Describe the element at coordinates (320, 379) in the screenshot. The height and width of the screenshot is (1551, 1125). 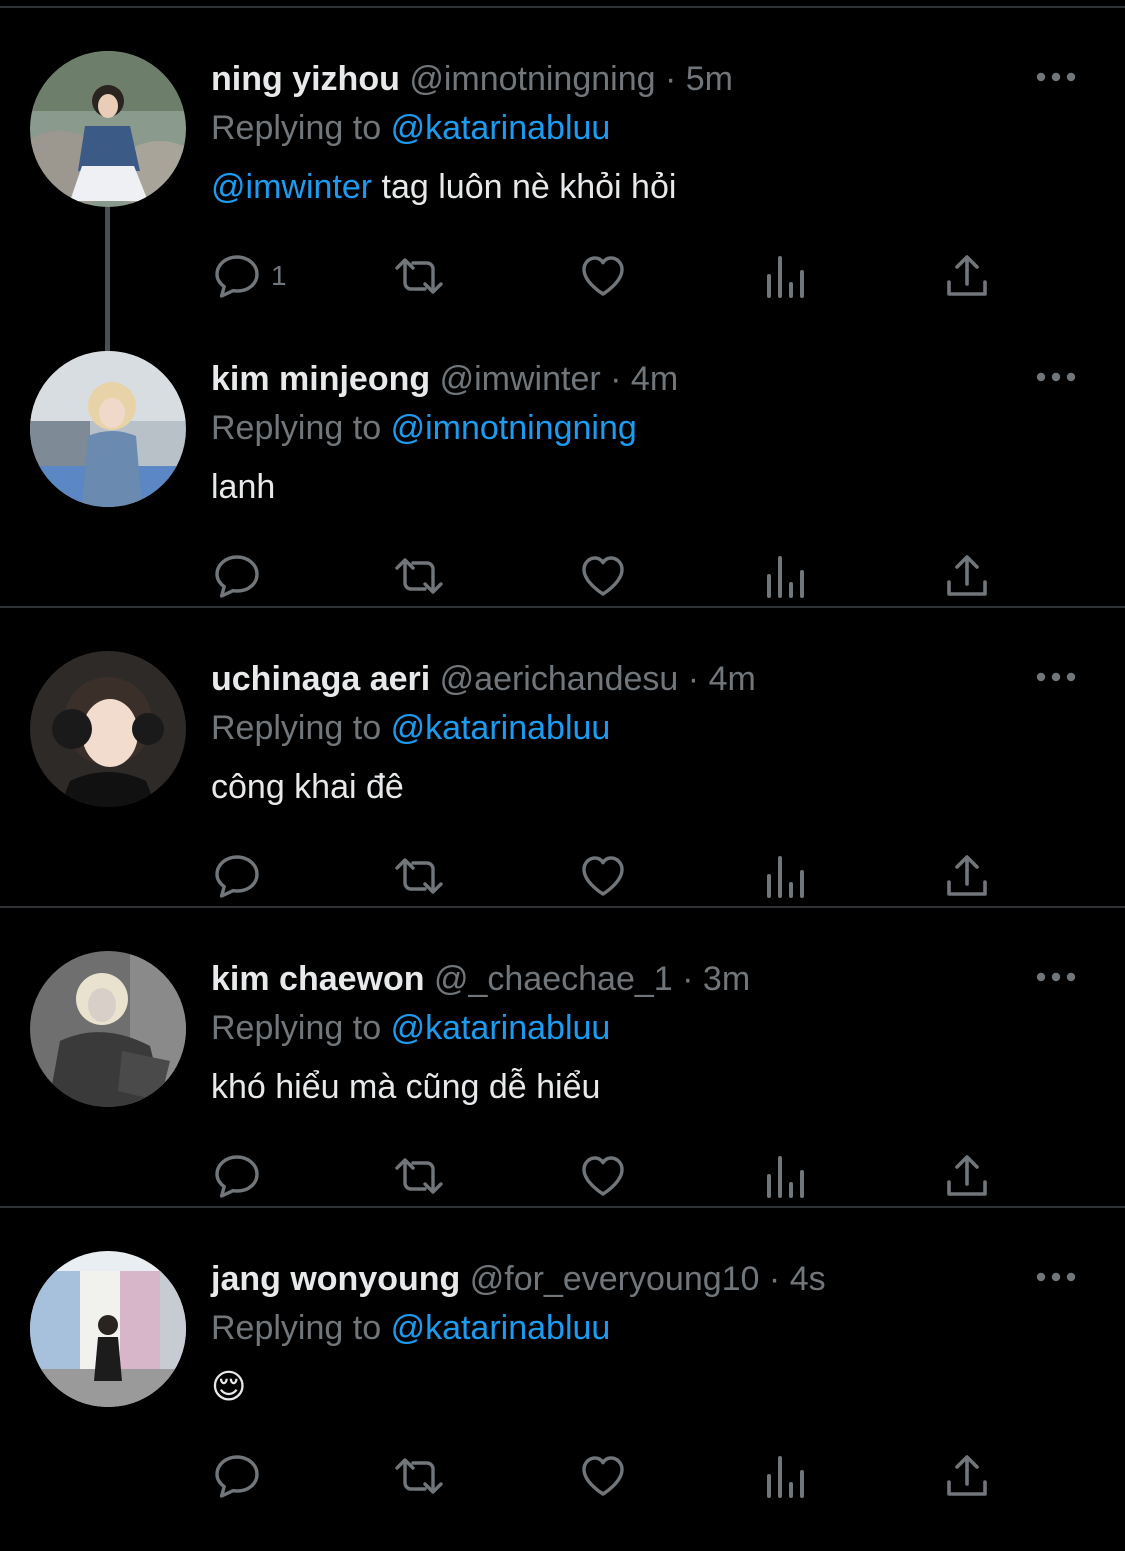
I see `display-name: kim minjeong` at that location.